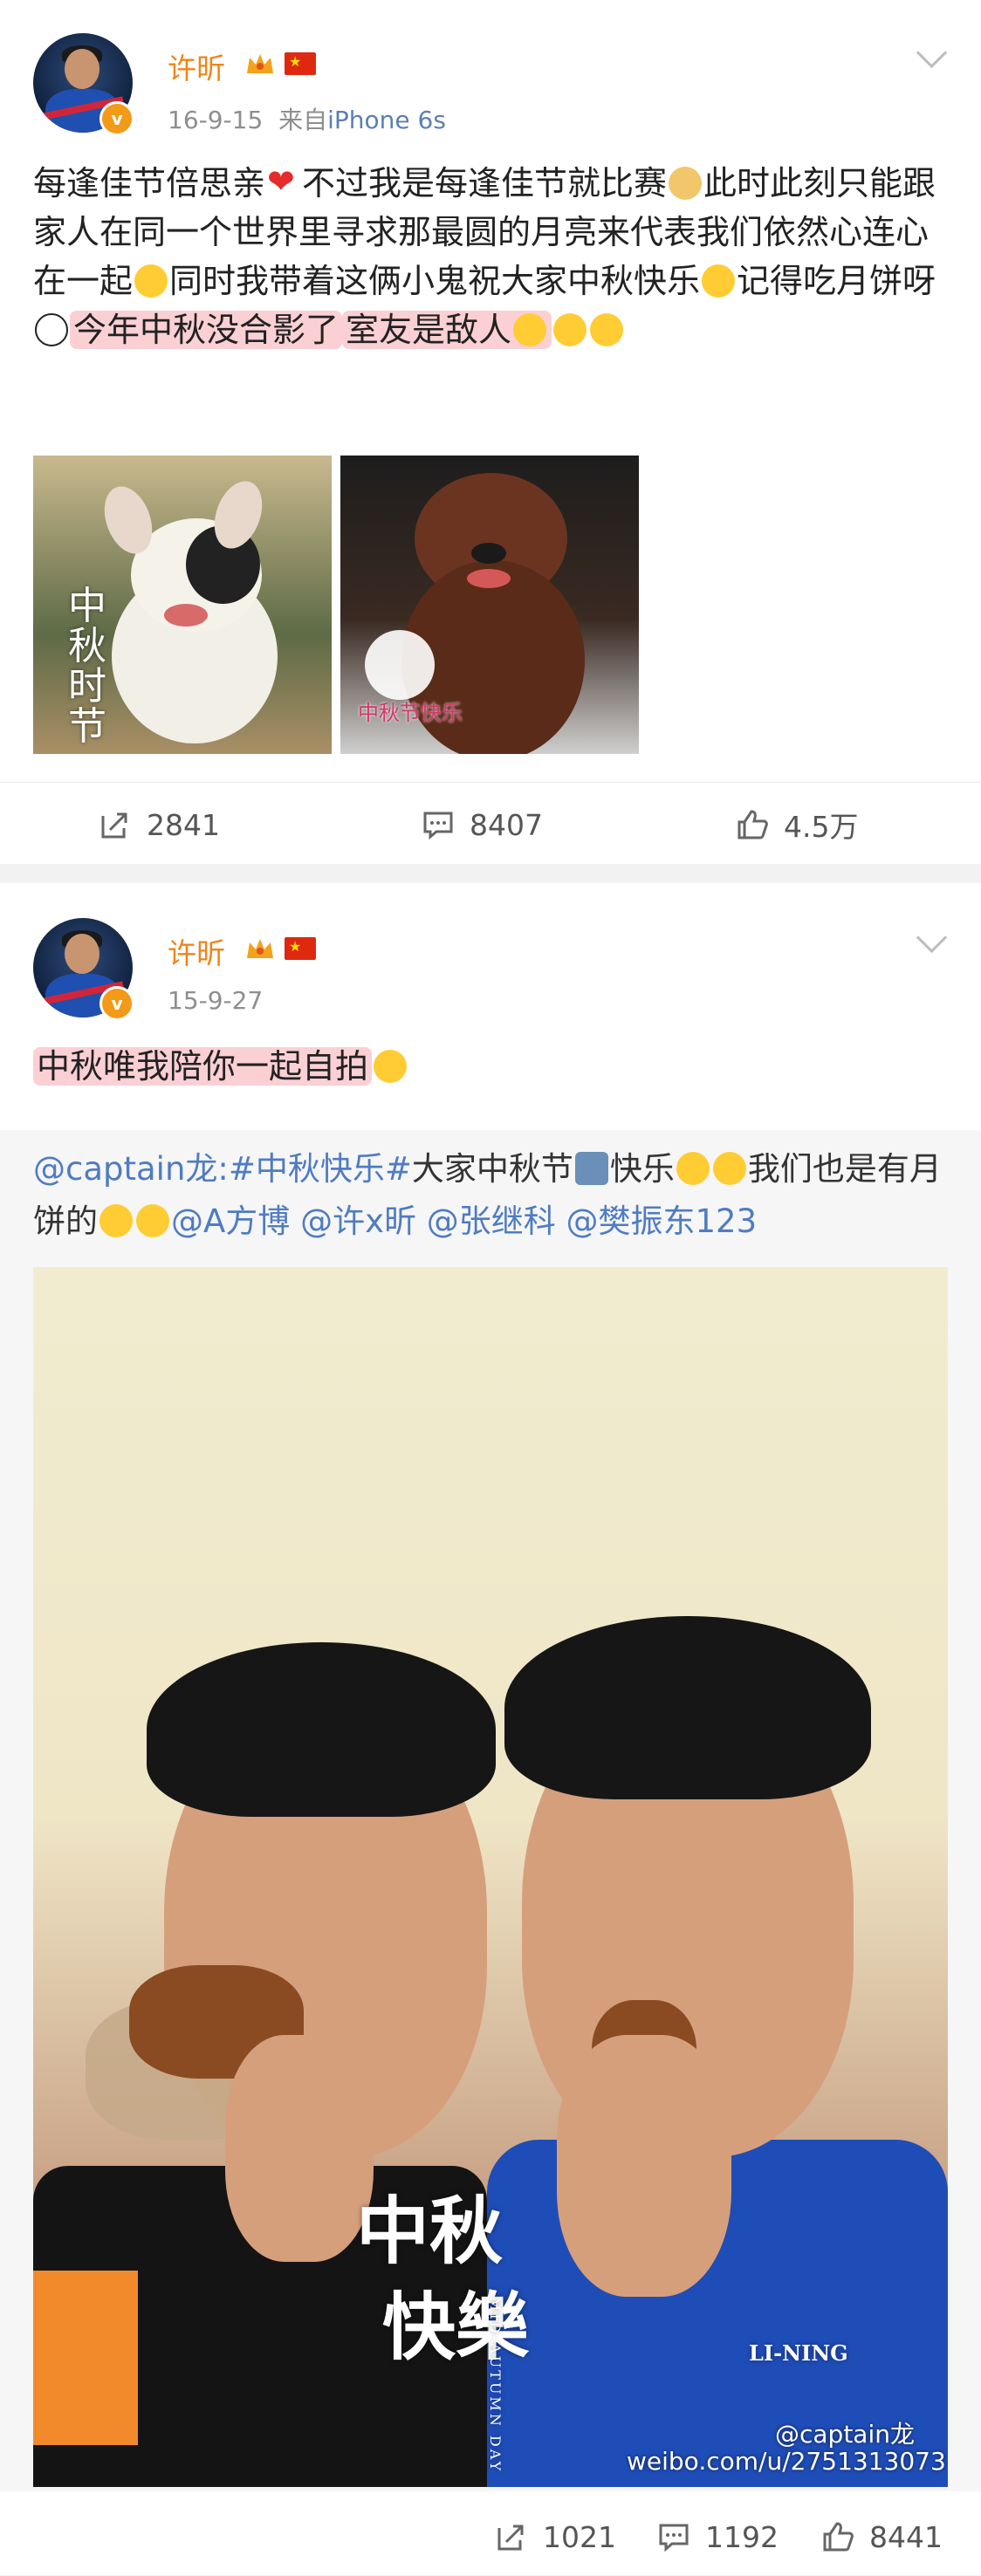 The image size is (981, 2576). I want to click on image-stamp-text: 中秋 时节, so click(87, 667).